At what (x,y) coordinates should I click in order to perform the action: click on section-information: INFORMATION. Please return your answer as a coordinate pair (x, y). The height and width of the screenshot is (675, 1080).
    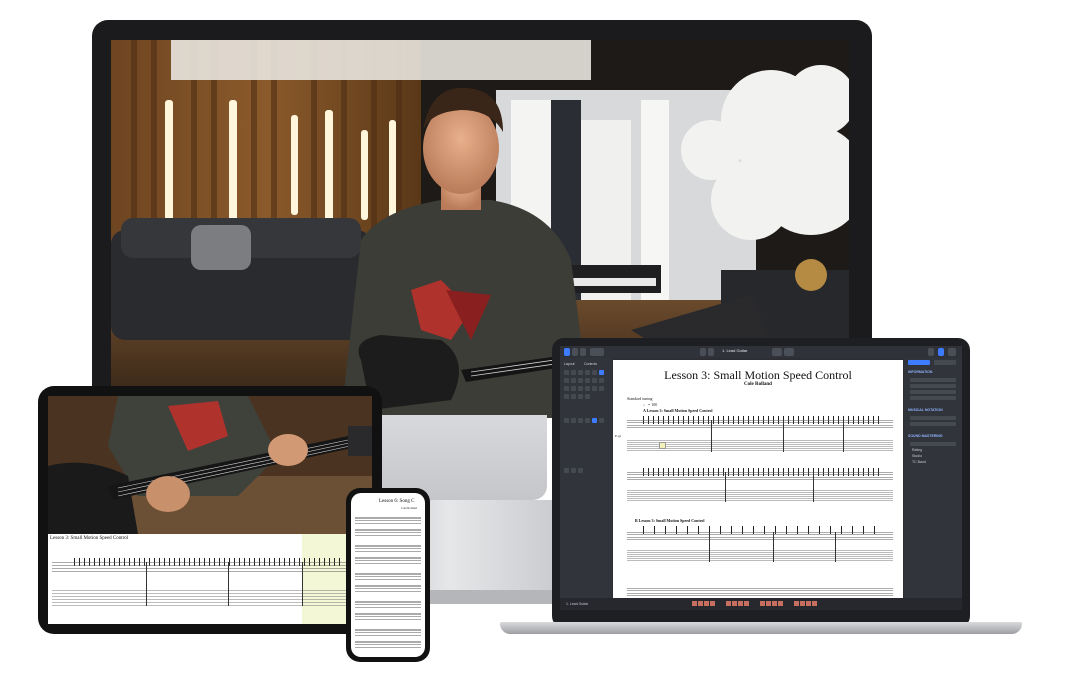
    Looking at the image, I should click on (920, 372).